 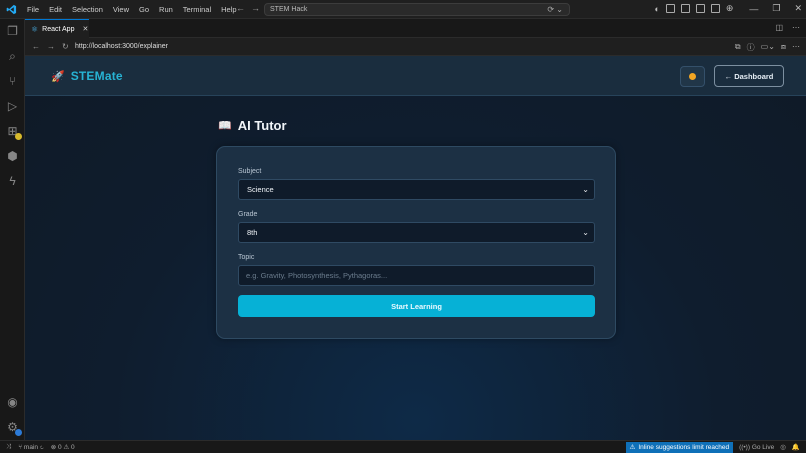 What do you see at coordinates (417, 9) in the screenshot?
I see `command-center: STEM Hack ⟳ ⌄` at bounding box center [417, 9].